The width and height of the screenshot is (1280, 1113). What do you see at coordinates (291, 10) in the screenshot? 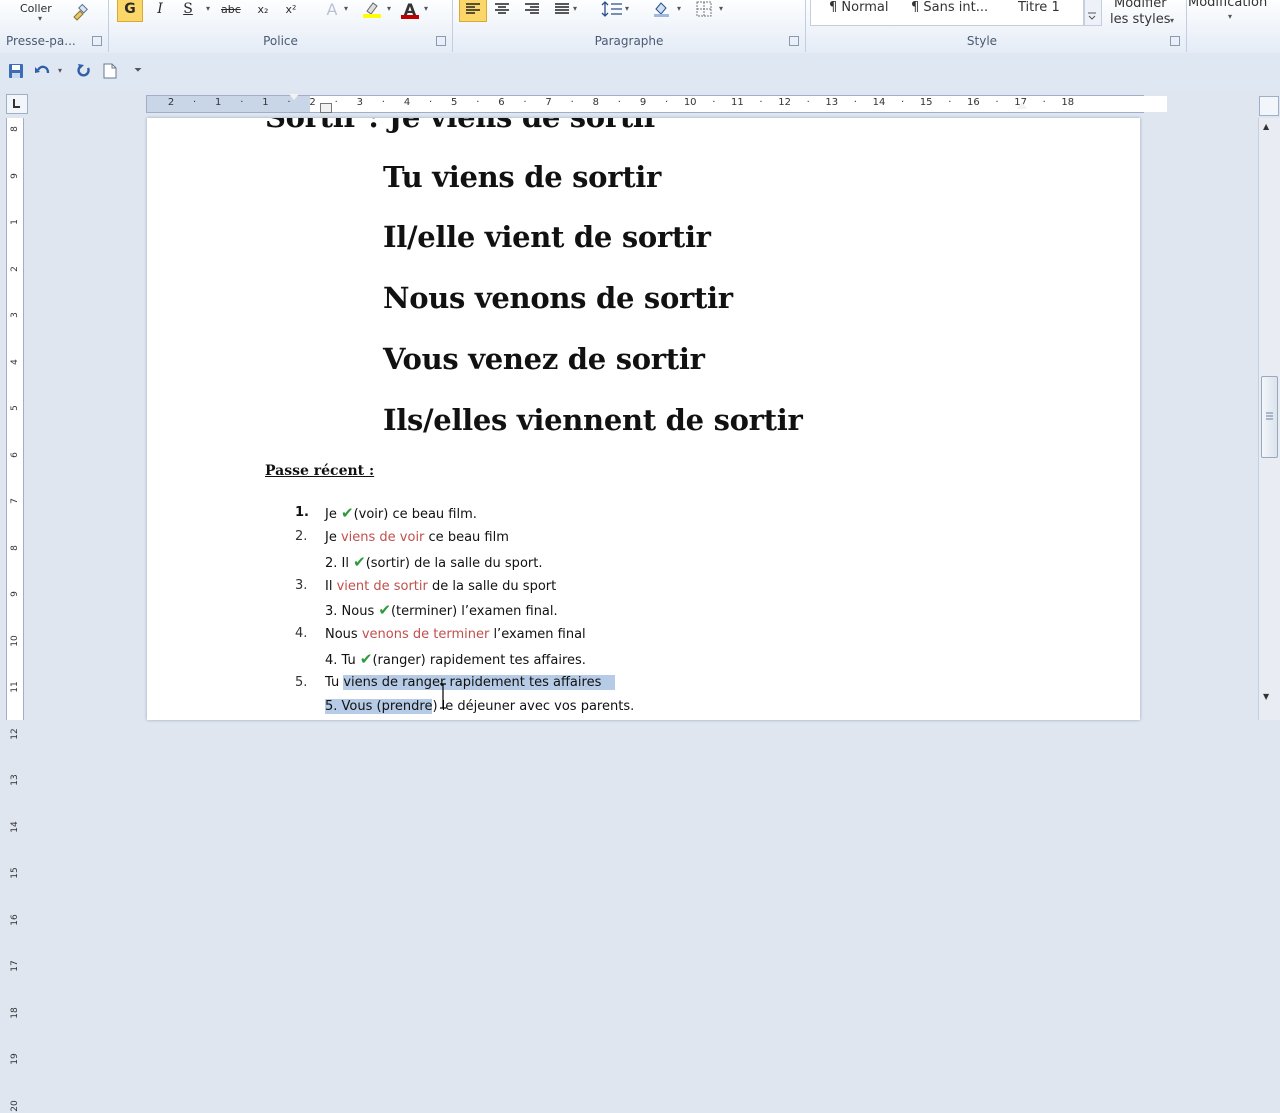
I see `superscript-button: x²` at bounding box center [291, 10].